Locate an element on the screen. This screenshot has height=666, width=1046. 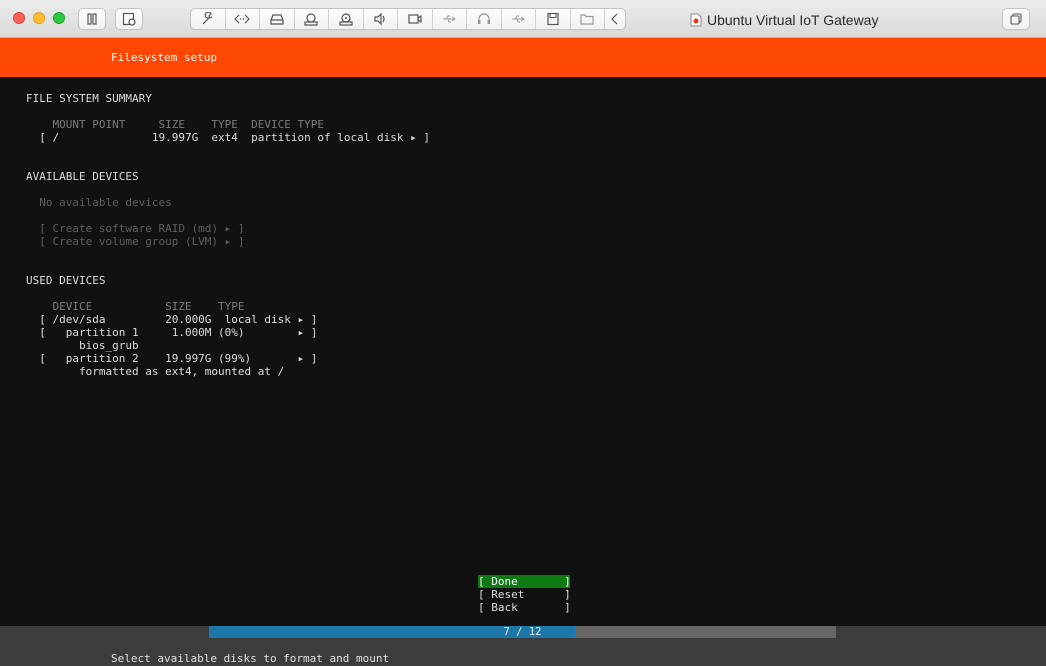
pause-icon is located at coordinates (92, 19).